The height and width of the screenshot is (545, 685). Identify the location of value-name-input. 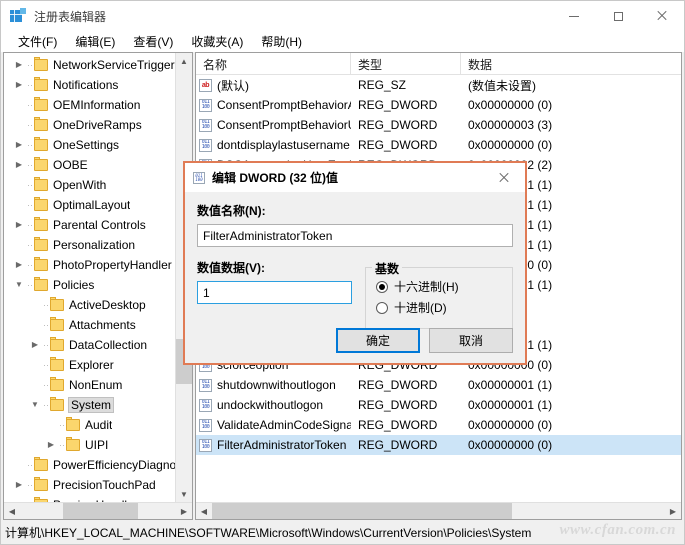
(355, 235).